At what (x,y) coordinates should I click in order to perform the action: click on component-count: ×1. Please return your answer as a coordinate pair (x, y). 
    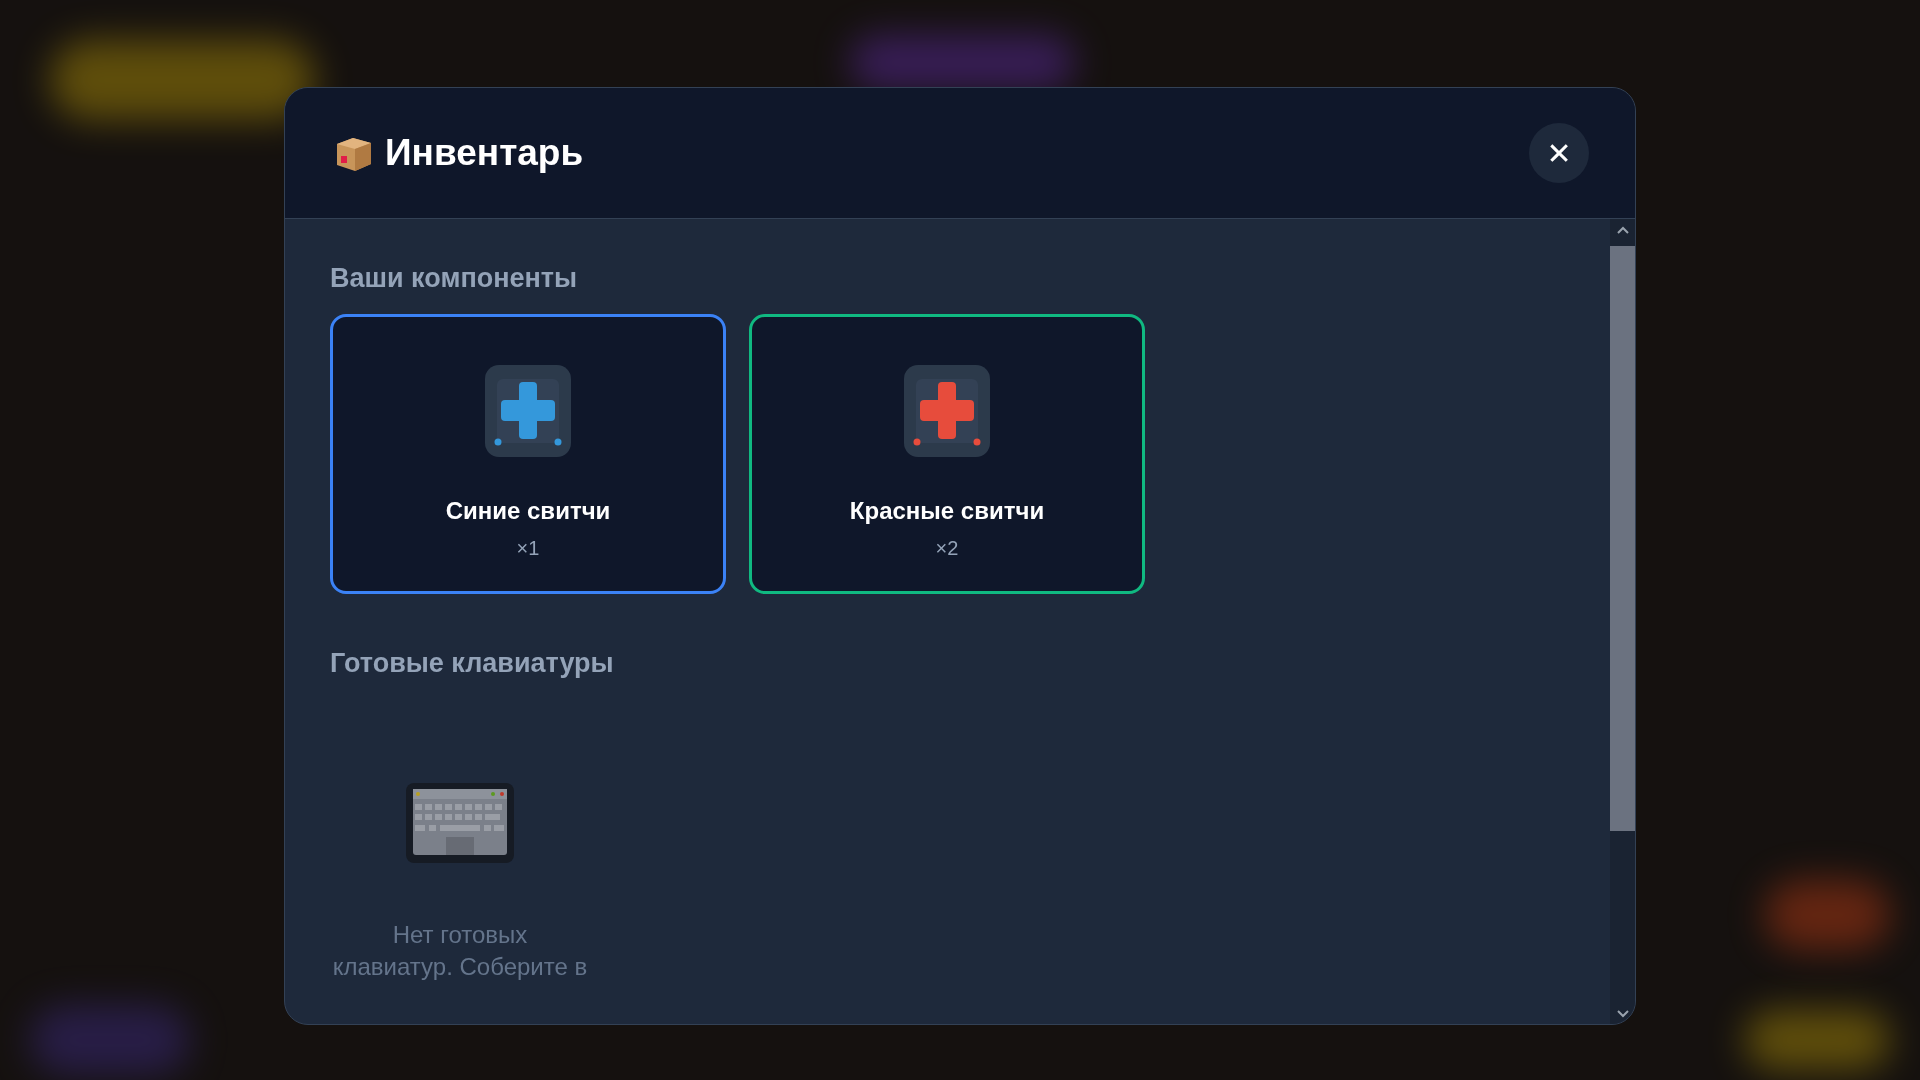
    Looking at the image, I should click on (528, 548).